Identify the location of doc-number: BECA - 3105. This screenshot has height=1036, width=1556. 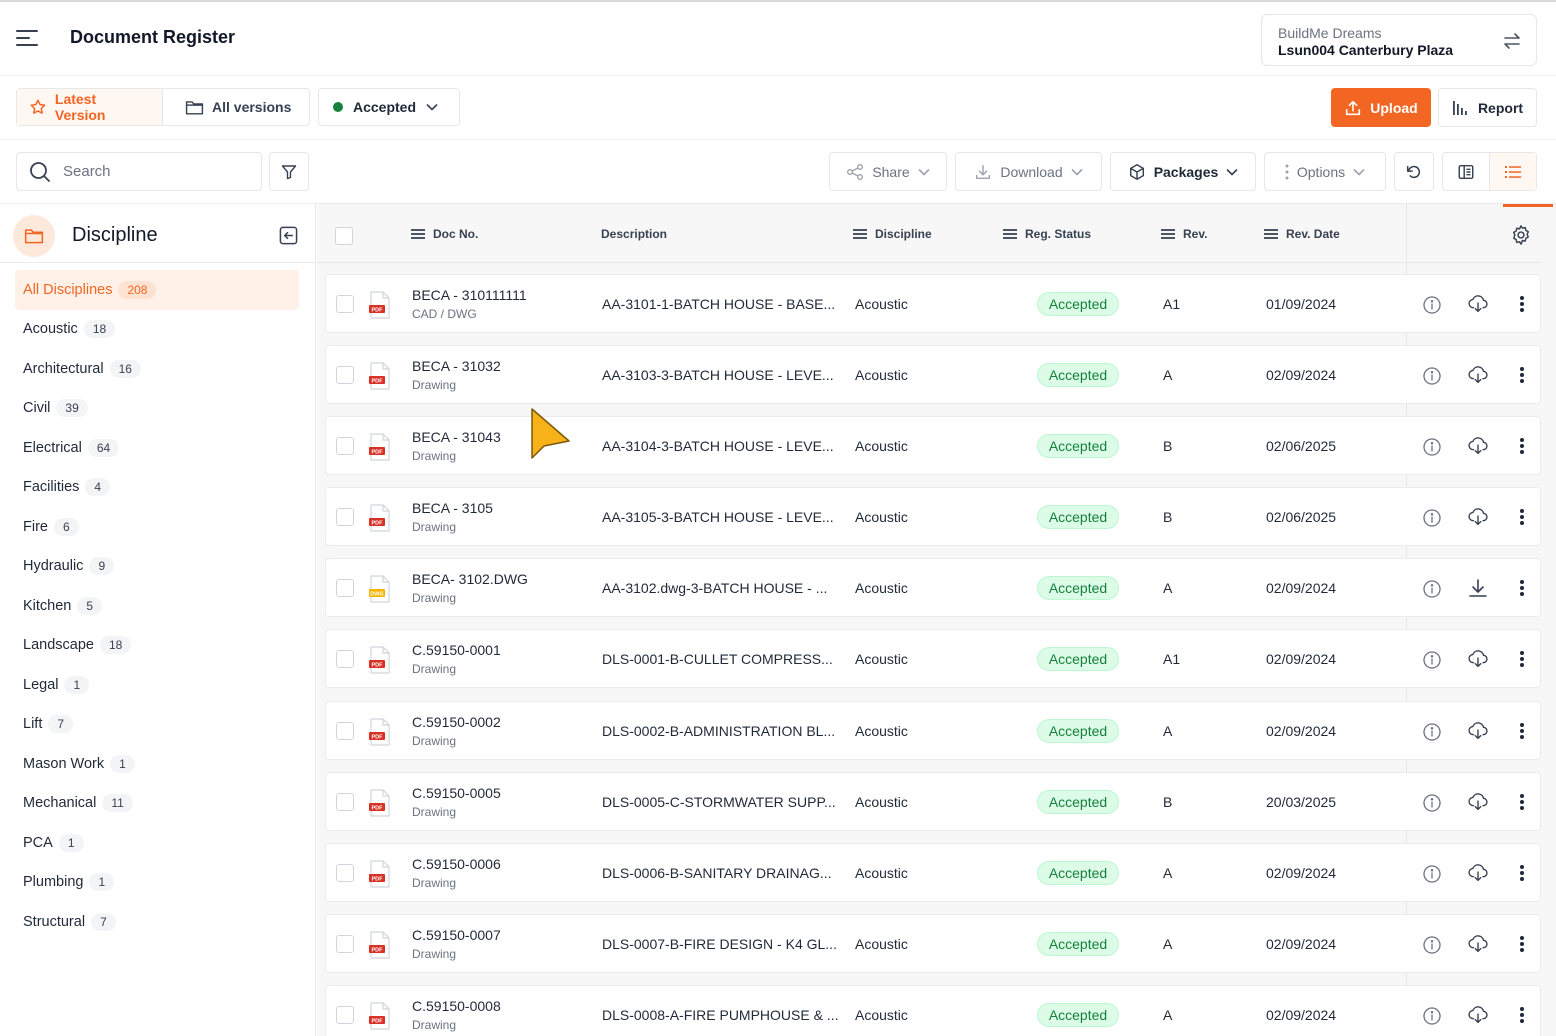
(452, 508).